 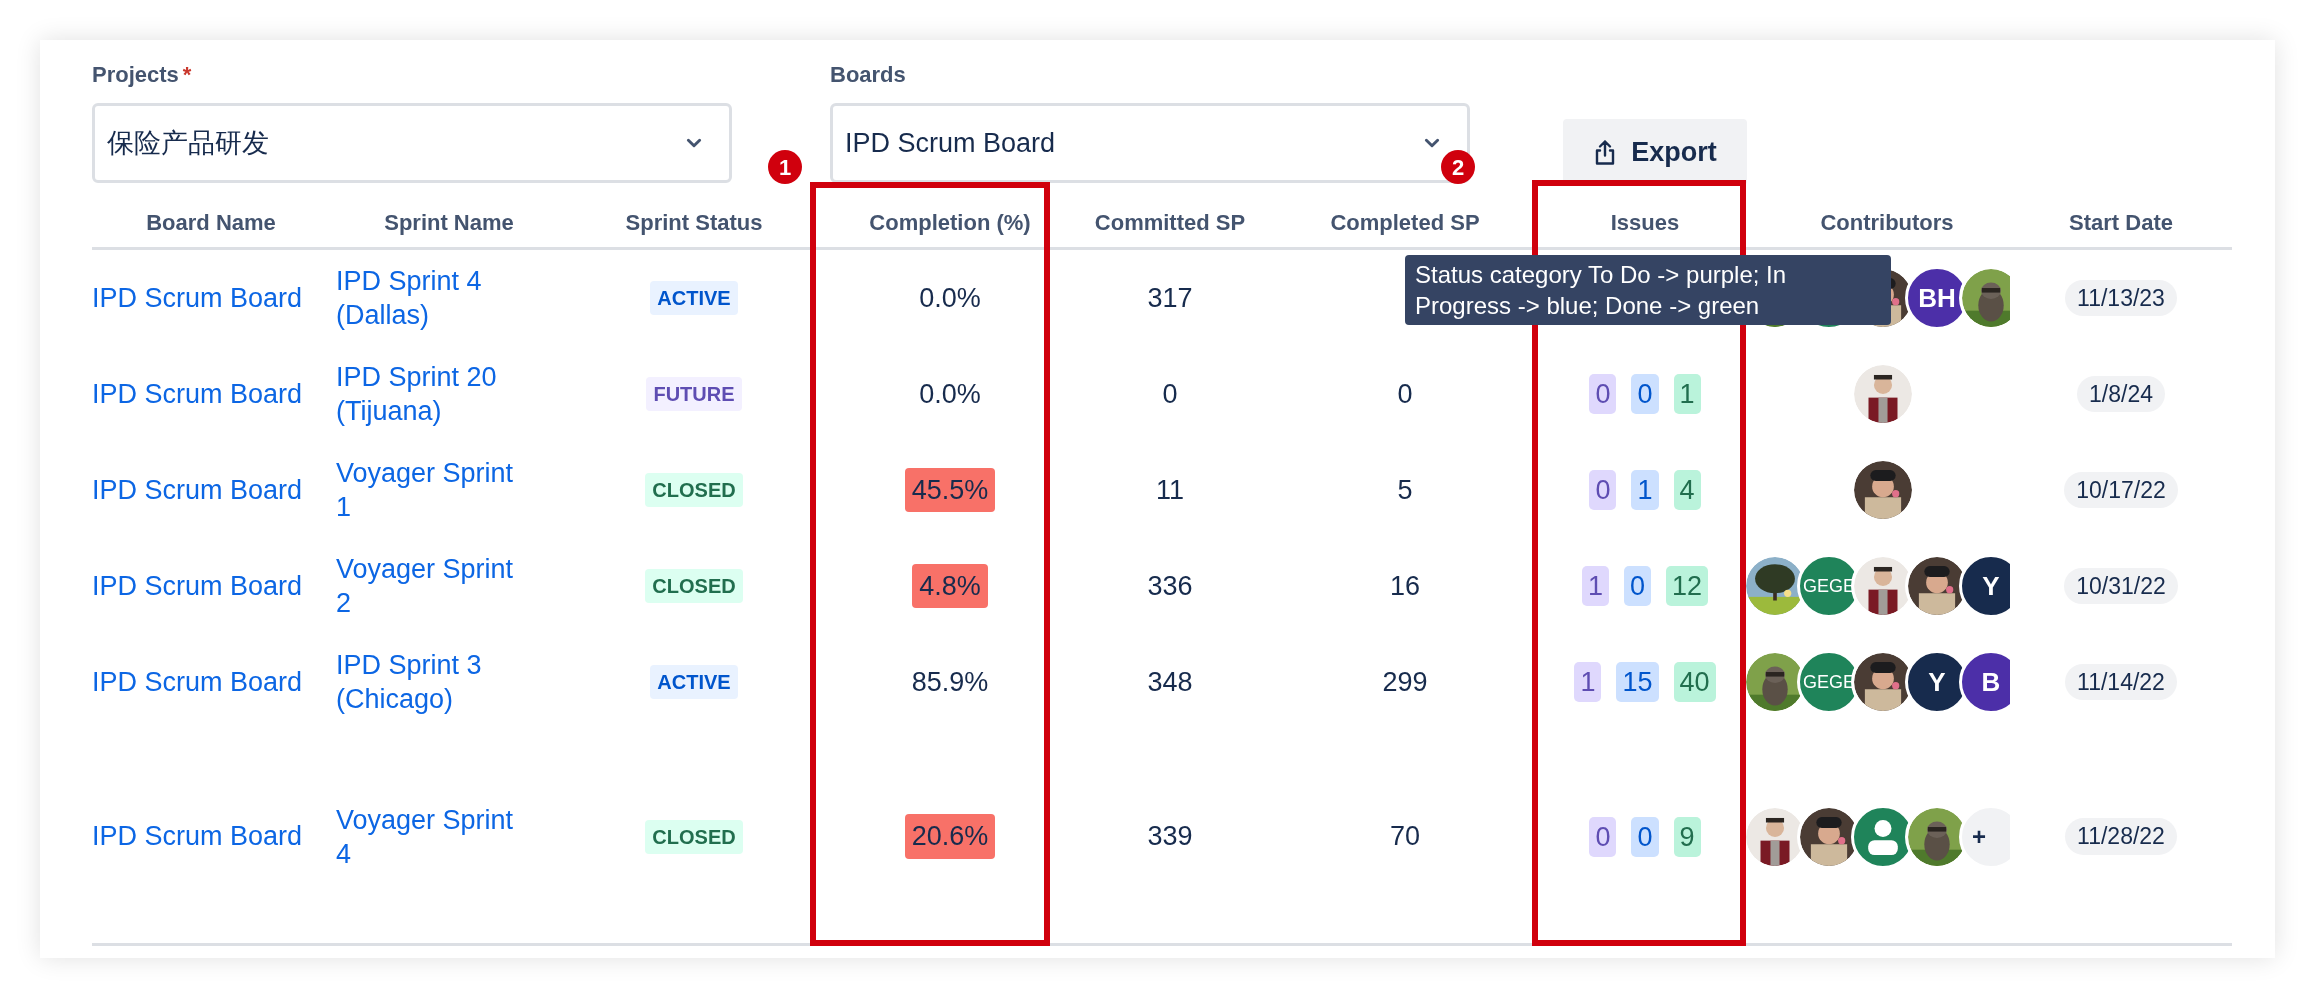 What do you see at coordinates (1887, 223) in the screenshot?
I see `column-header: Contributors` at bounding box center [1887, 223].